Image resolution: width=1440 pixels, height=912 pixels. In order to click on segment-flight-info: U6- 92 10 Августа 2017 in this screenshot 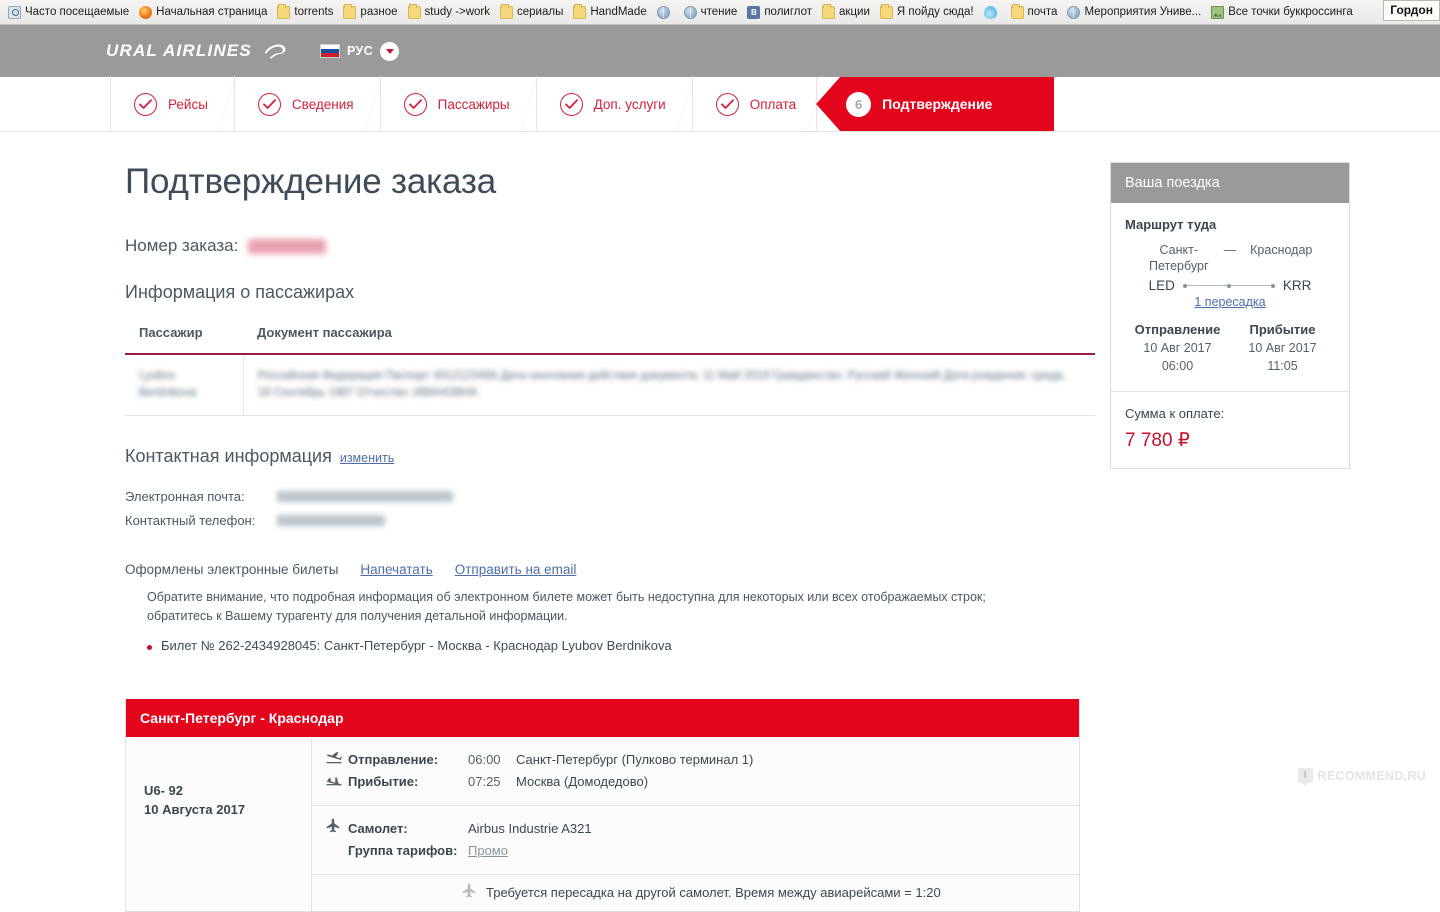, I will do `click(218, 824)`.